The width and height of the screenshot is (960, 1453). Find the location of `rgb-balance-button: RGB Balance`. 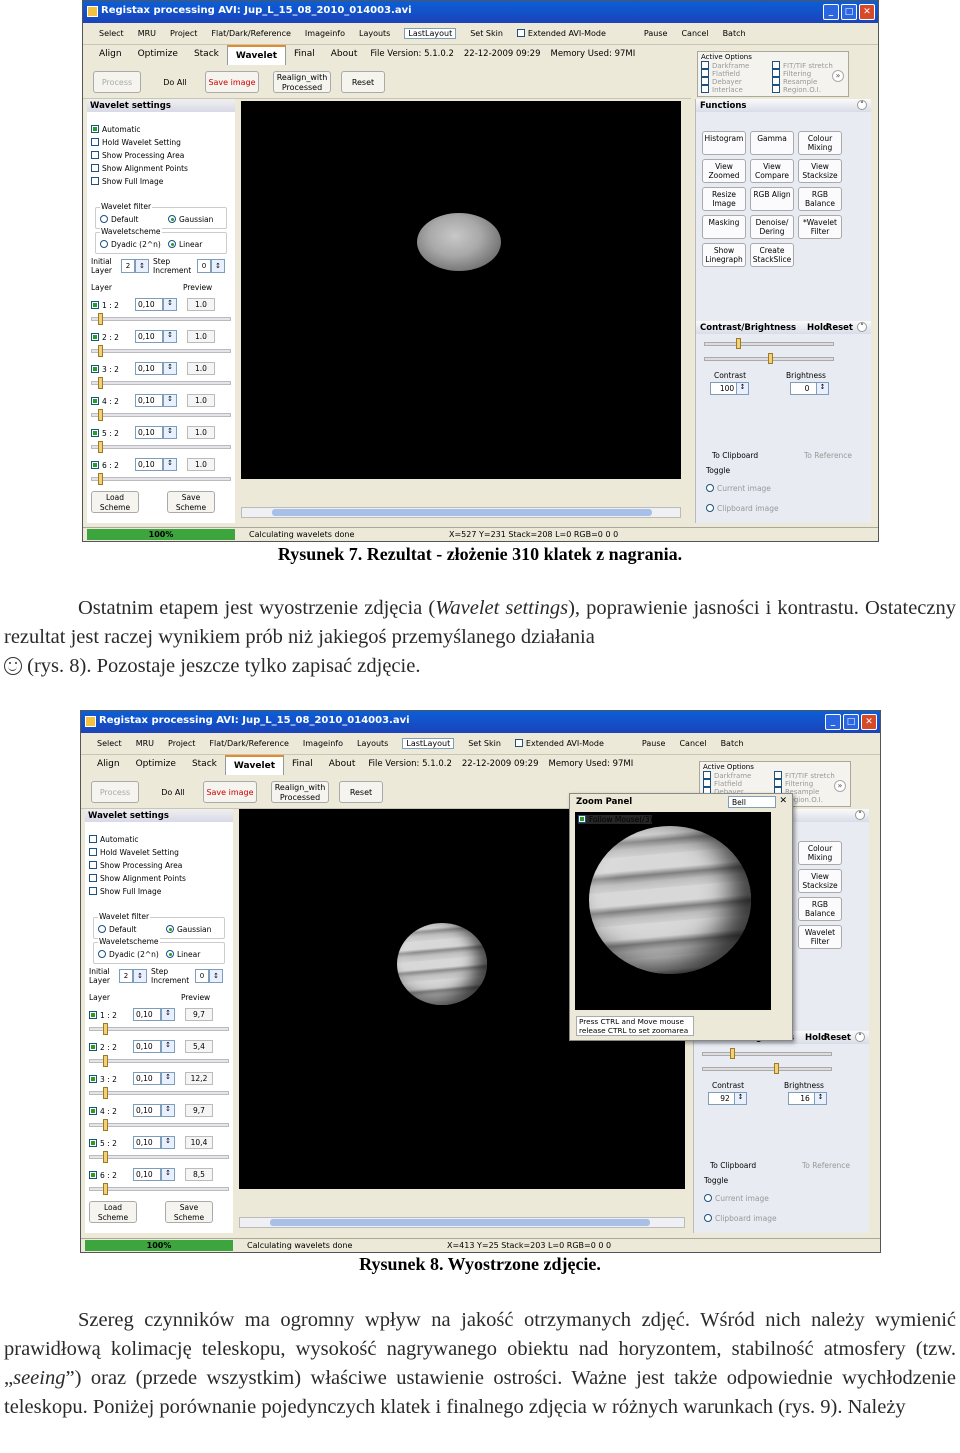

rgb-balance-button: RGB Balance is located at coordinates (820, 199).